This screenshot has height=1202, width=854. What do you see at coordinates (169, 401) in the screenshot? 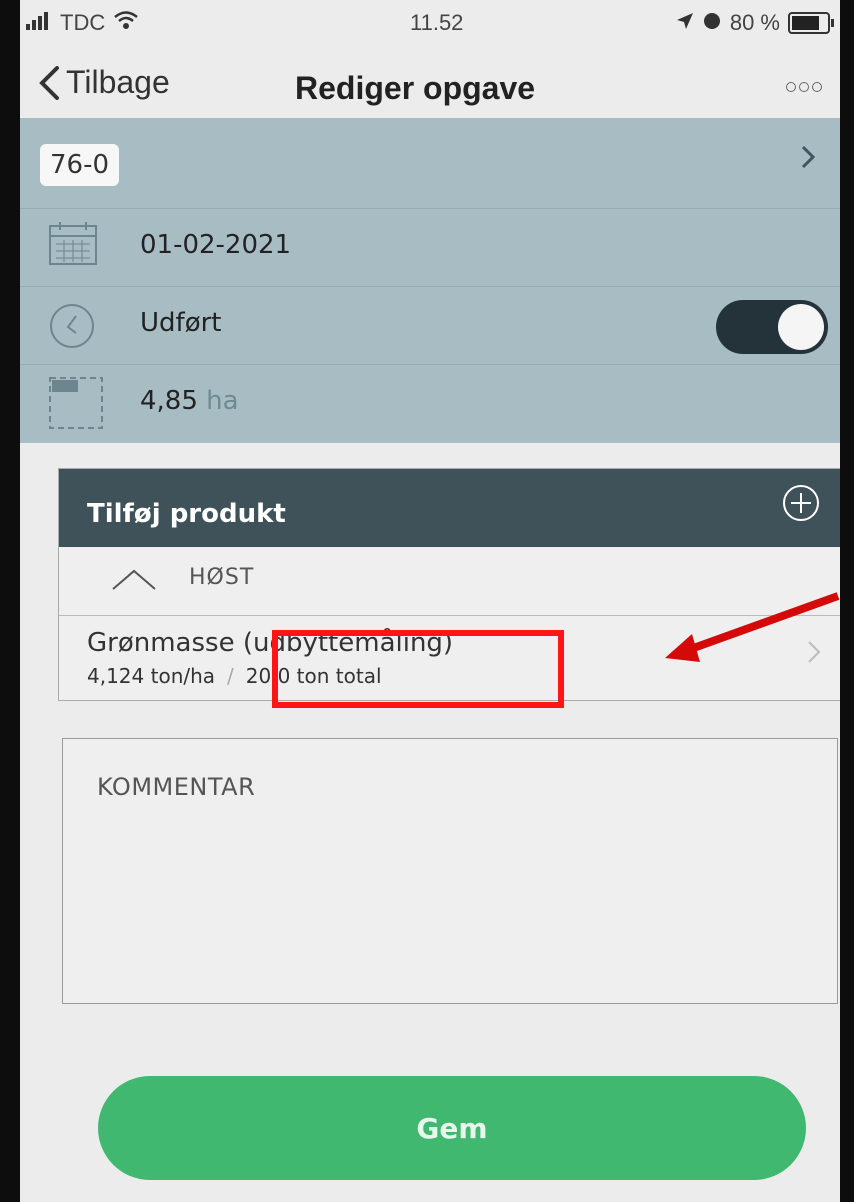
I see `area-value: 4,85` at bounding box center [169, 401].